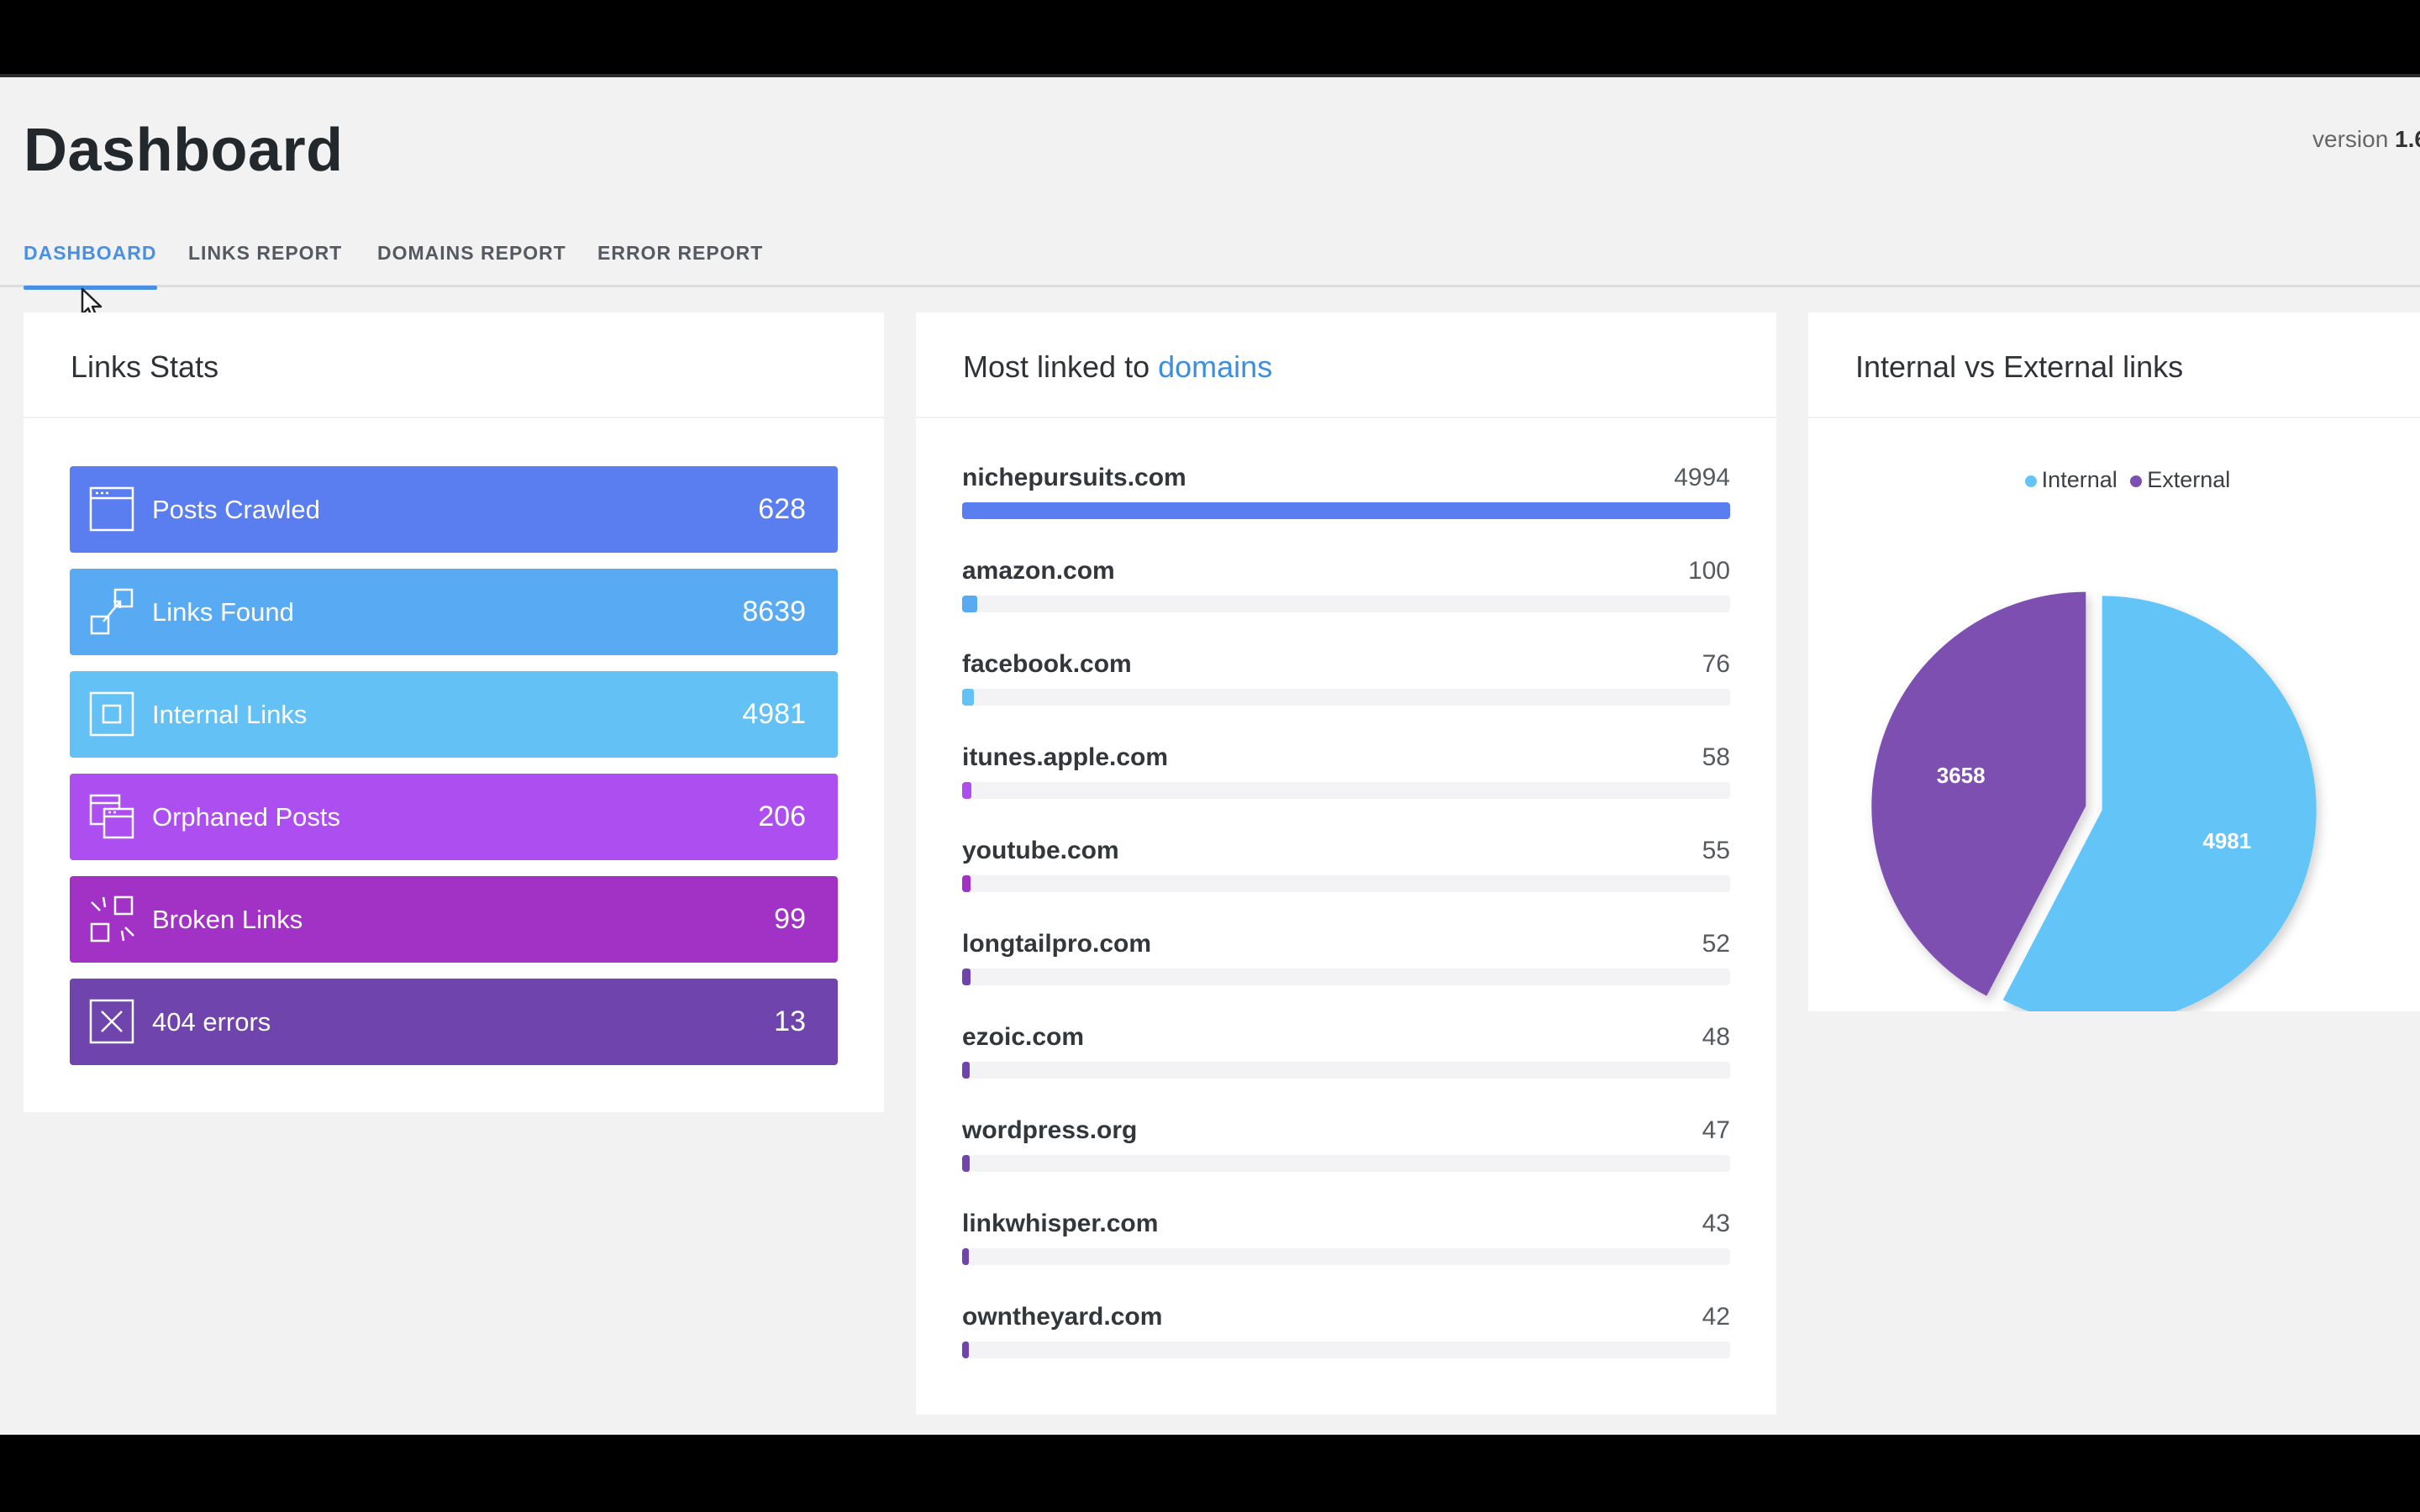 Image resolution: width=2420 pixels, height=1512 pixels. What do you see at coordinates (1210, 38) in the screenshot?
I see `screen-top-bar` at bounding box center [1210, 38].